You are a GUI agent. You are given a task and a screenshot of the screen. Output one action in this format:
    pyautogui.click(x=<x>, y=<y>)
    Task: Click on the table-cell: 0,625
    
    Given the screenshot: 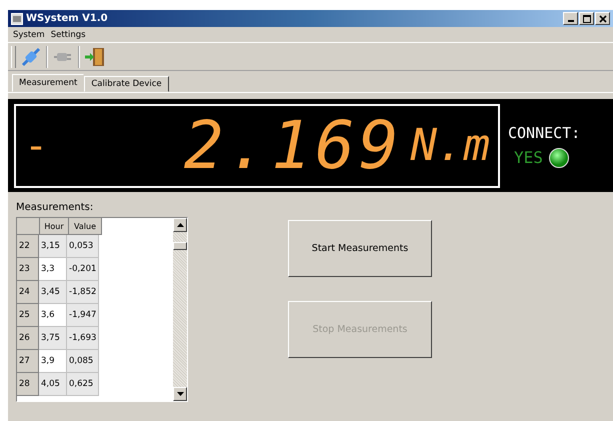 What is the action you would take?
    pyautogui.click(x=83, y=384)
    